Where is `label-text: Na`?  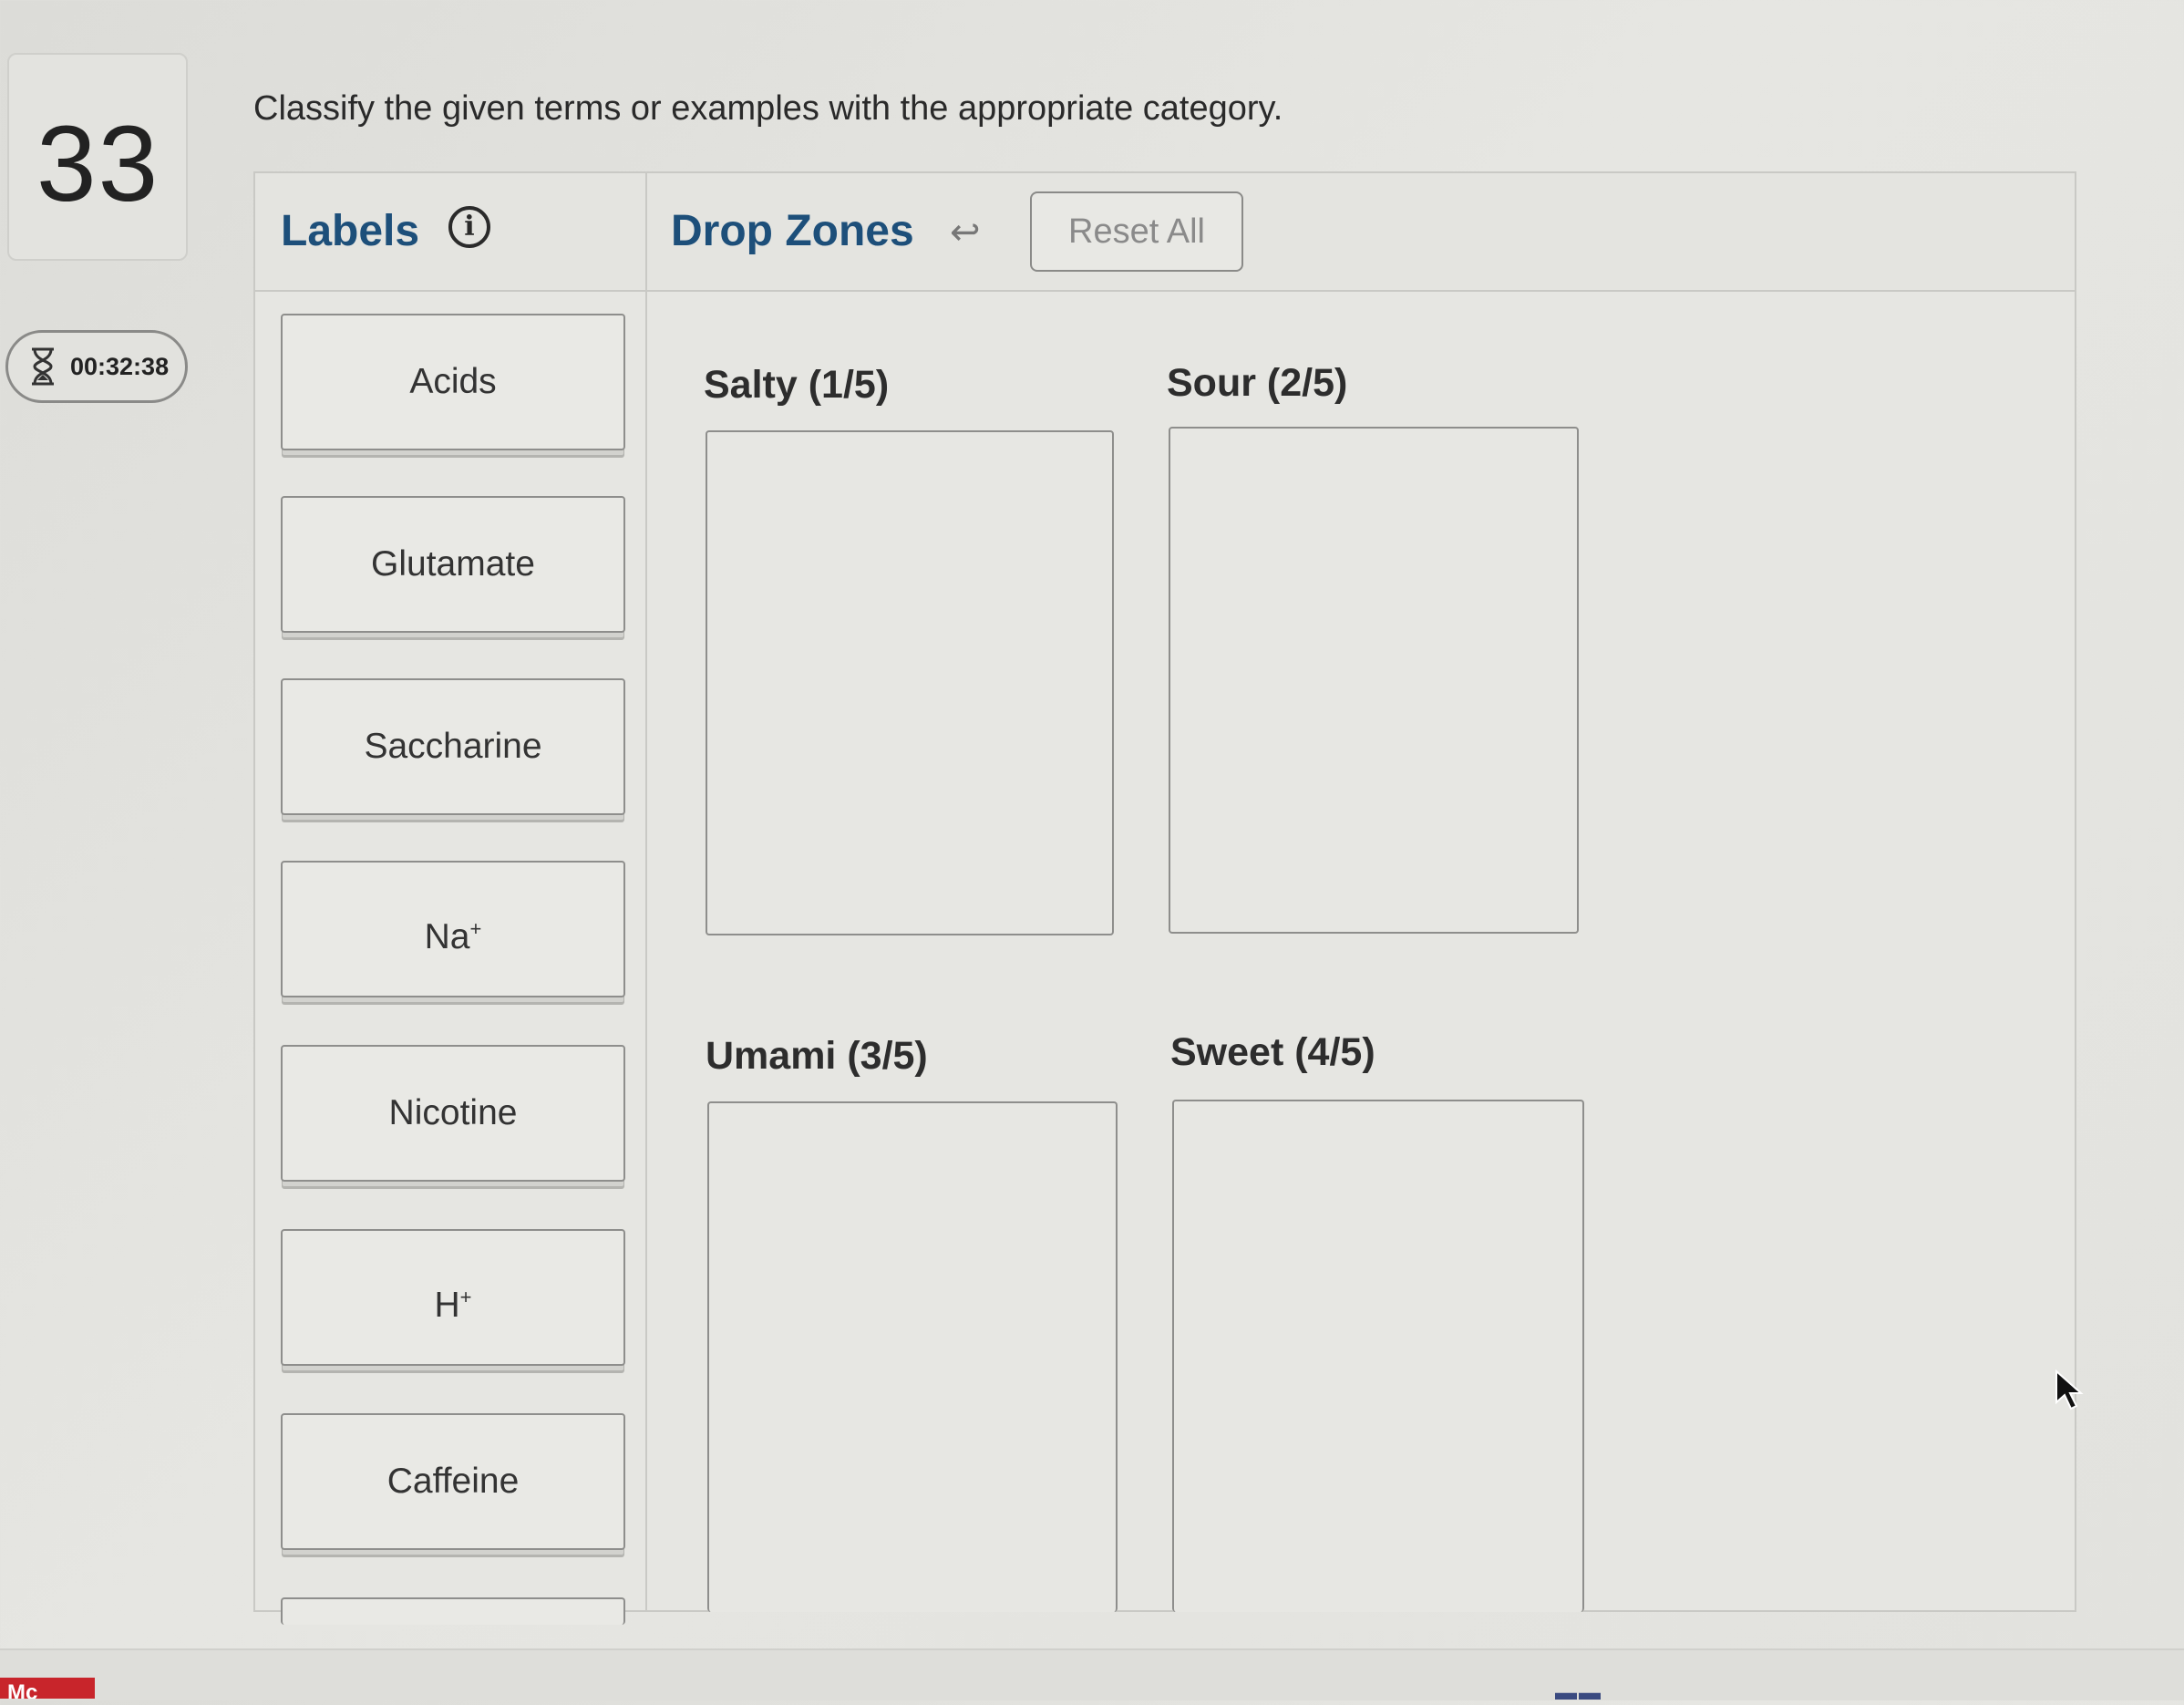 label-text: Na is located at coordinates (447, 936).